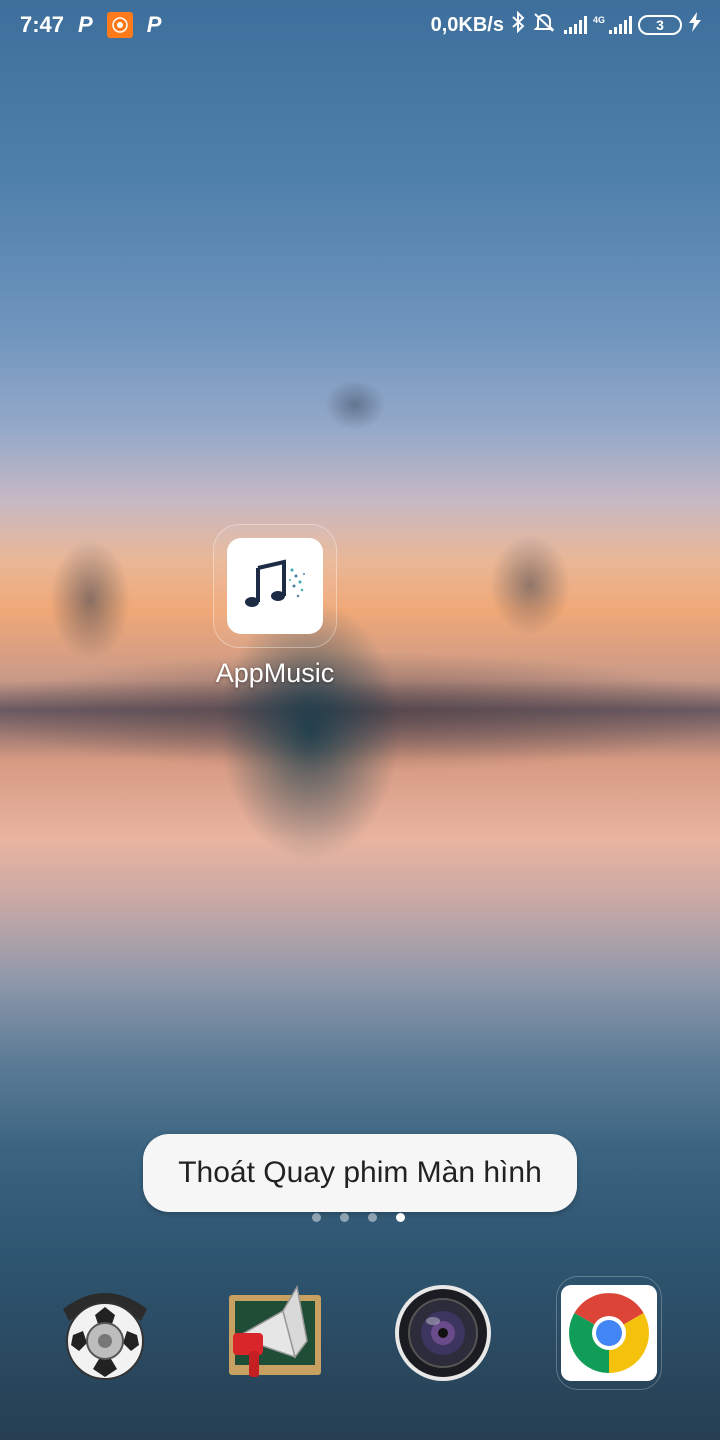  What do you see at coordinates (619, 25) in the screenshot?
I see `signal-4g-icon` at bounding box center [619, 25].